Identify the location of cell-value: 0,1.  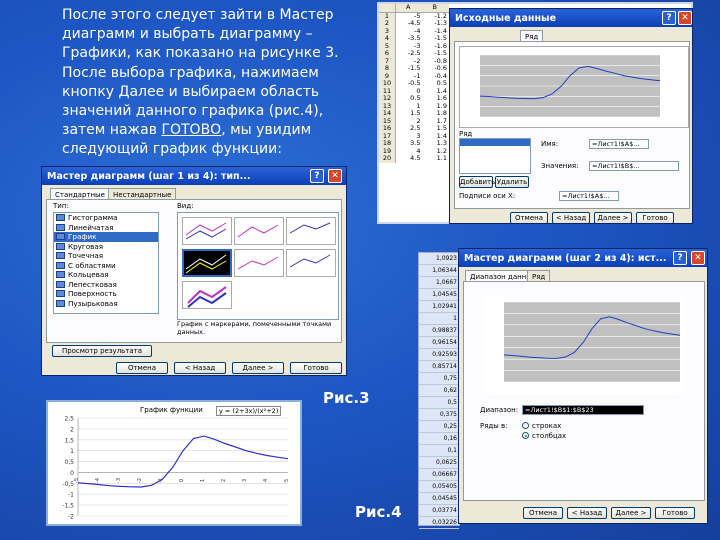
(439, 451).